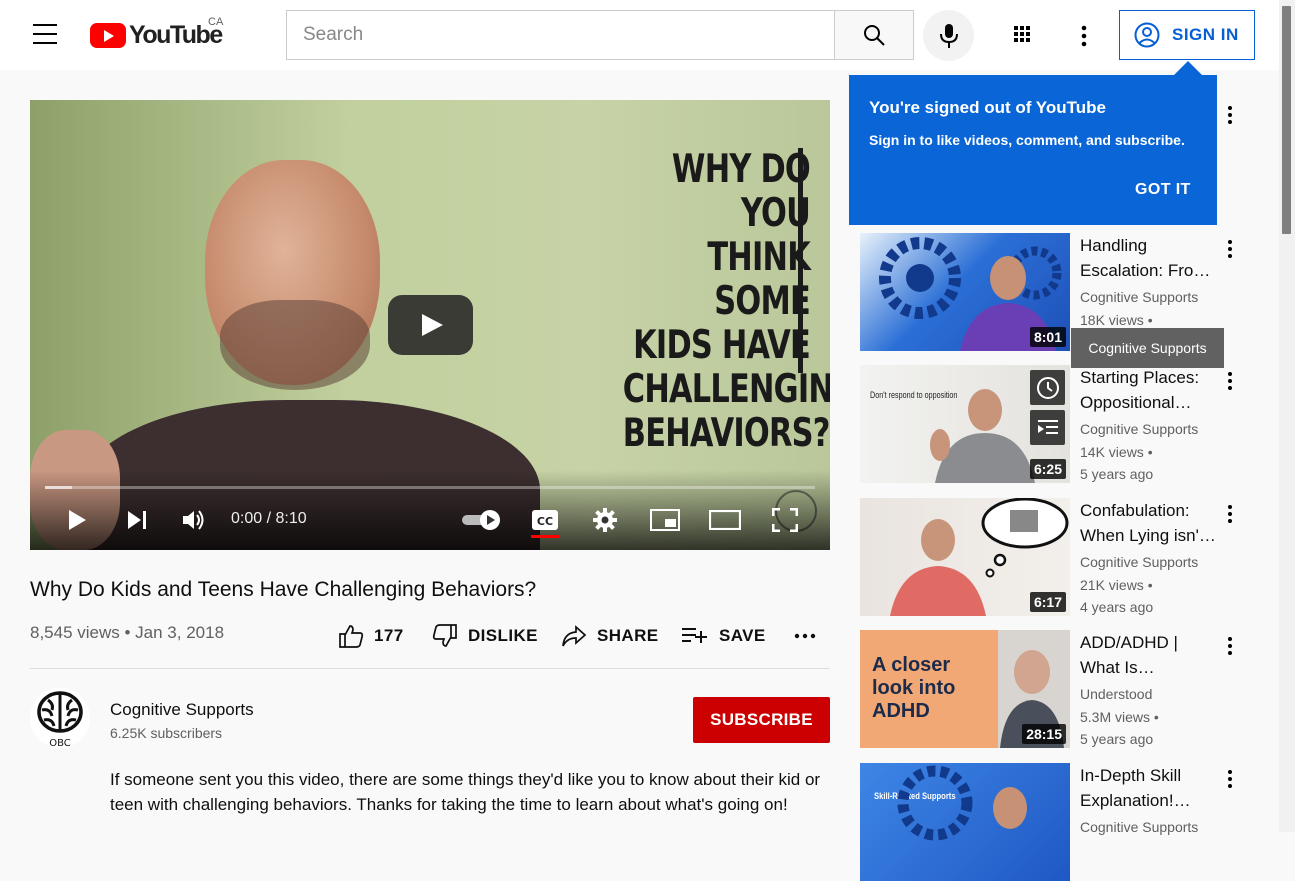 This screenshot has height=881, width=1295. I want to click on apps-button, so click(1024, 36).